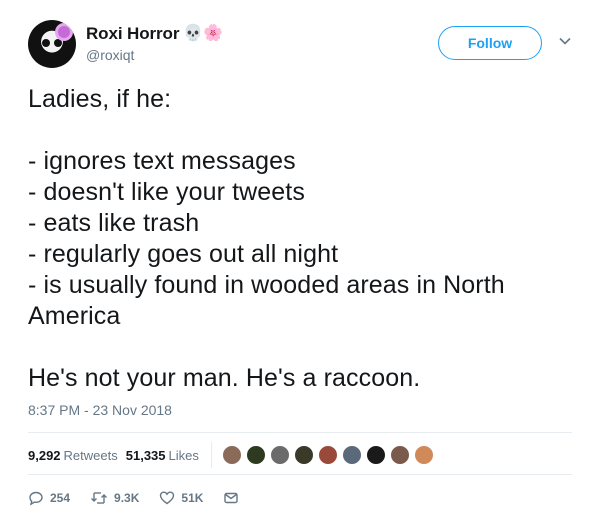 Image resolution: width=600 pixels, height=526 pixels. Describe the element at coordinates (490, 43) in the screenshot. I see `follow-button: Follow` at that location.